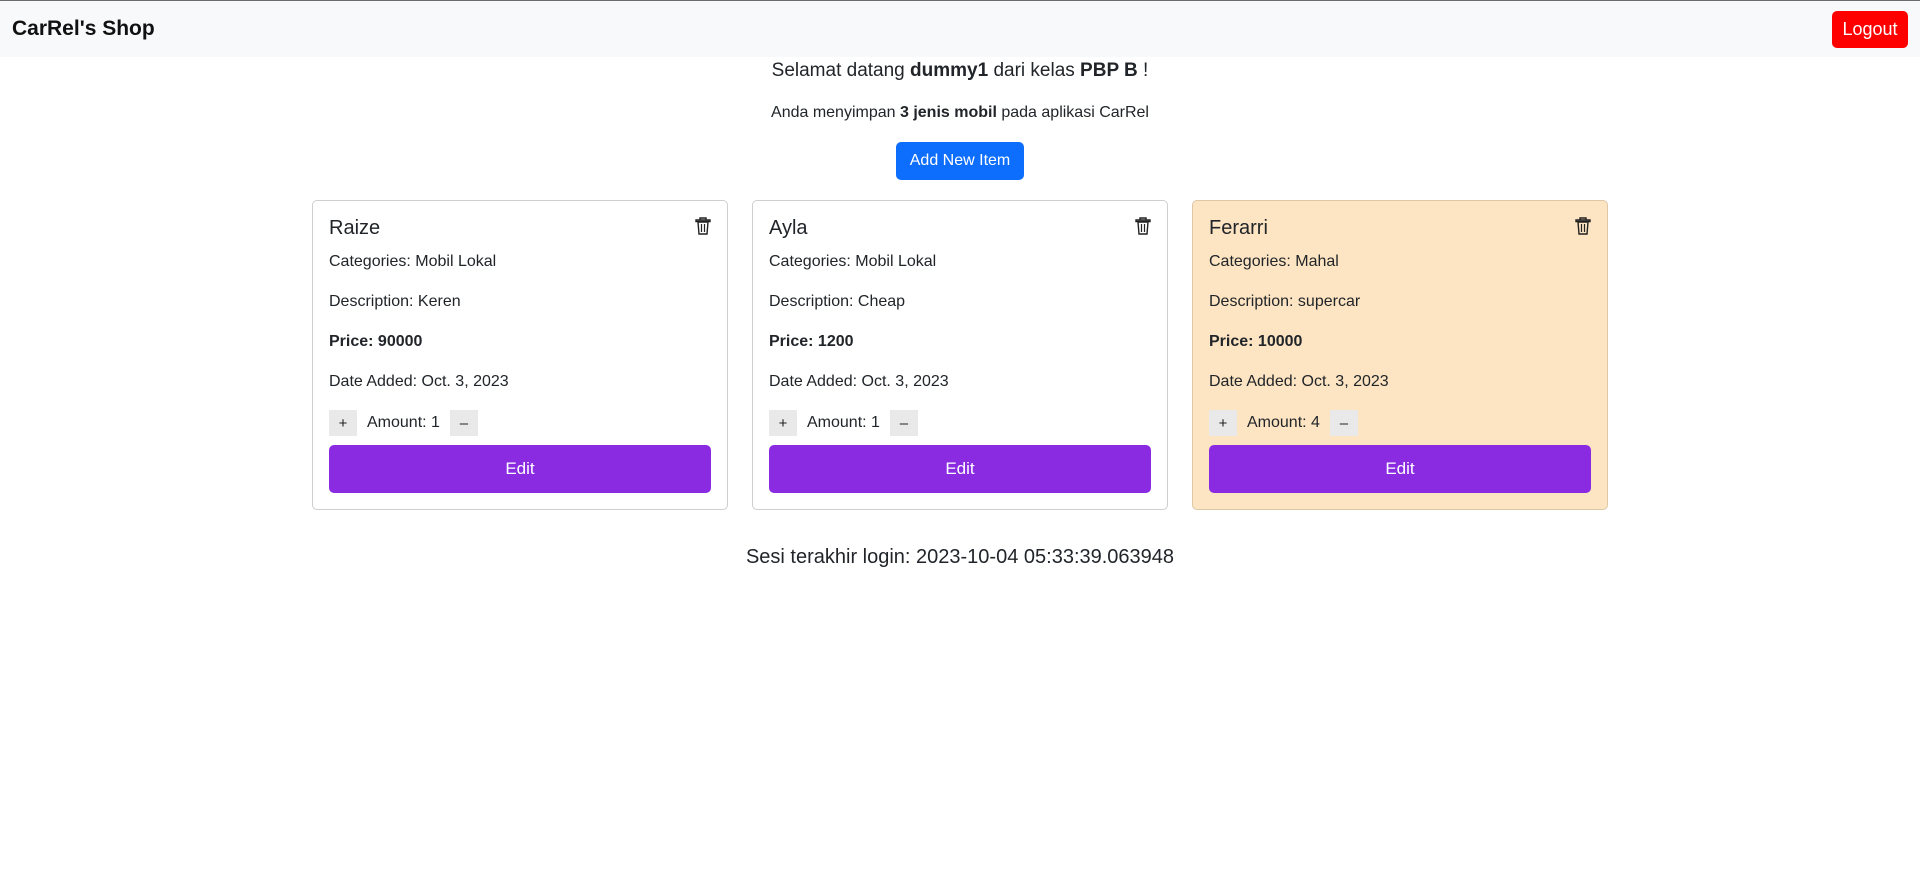 Image resolution: width=1920 pixels, height=883 pixels. What do you see at coordinates (949, 70) in the screenshot?
I see `welcome-username: dummy1` at bounding box center [949, 70].